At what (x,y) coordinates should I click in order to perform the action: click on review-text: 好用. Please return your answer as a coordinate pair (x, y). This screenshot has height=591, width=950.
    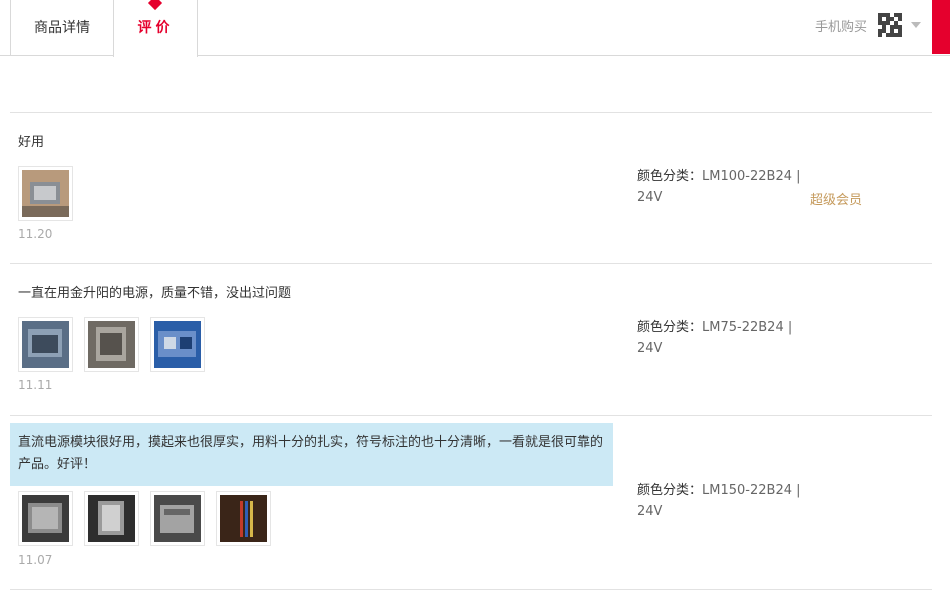
    Looking at the image, I should click on (31, 142).